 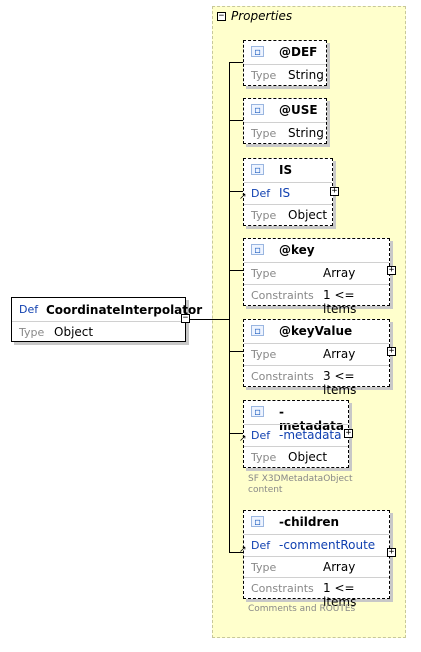 What do you see at coordinates (106, 319) in the screenshot?
I see `root-node-coordinate-interpolator: Def CoordinateInterpolator Type Object` at bounding box center [106, 319].